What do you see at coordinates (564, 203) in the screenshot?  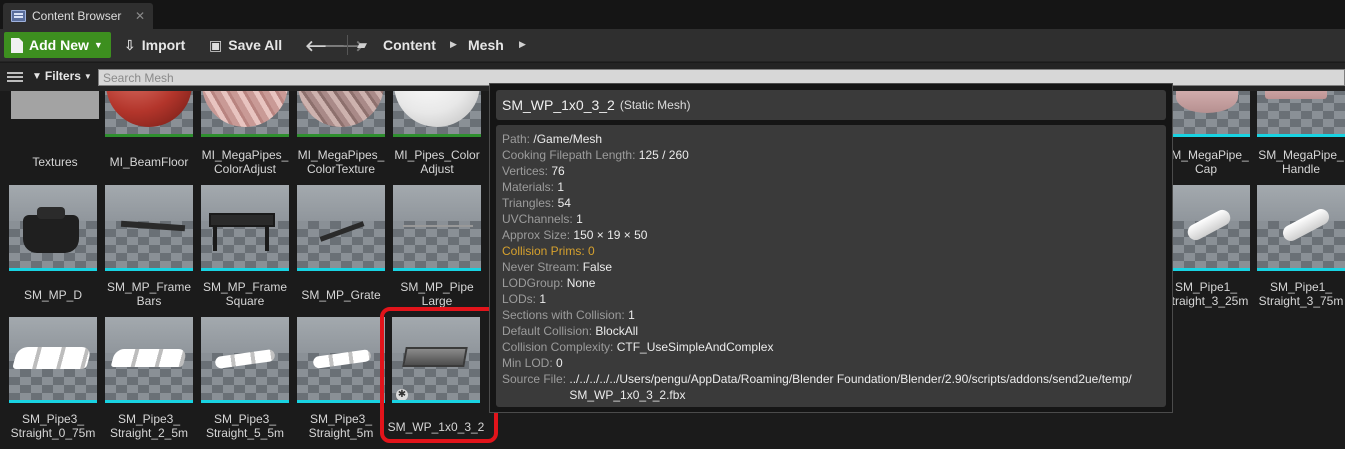 I see `tooltip-row-value: 54` at bounding box center [564, 203].